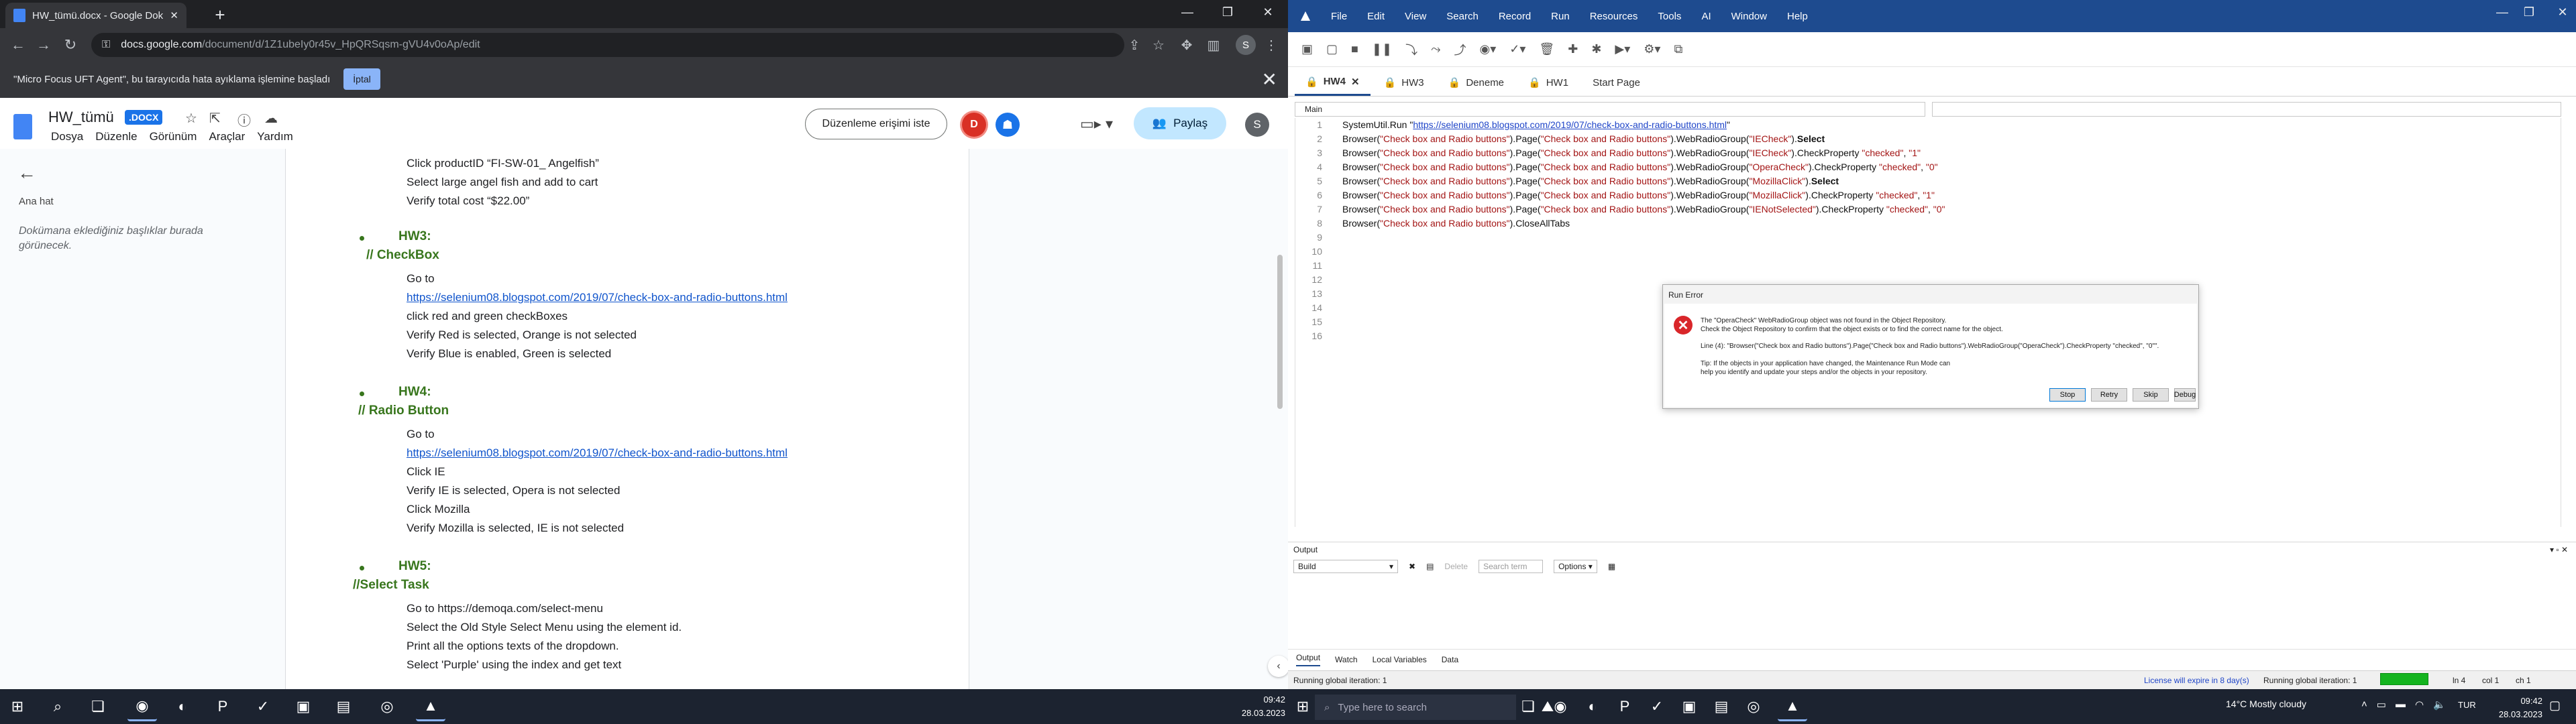 The height and width of the screenshot is (724, 2576). I want to click on menu-view: View, so click(1415, 16).